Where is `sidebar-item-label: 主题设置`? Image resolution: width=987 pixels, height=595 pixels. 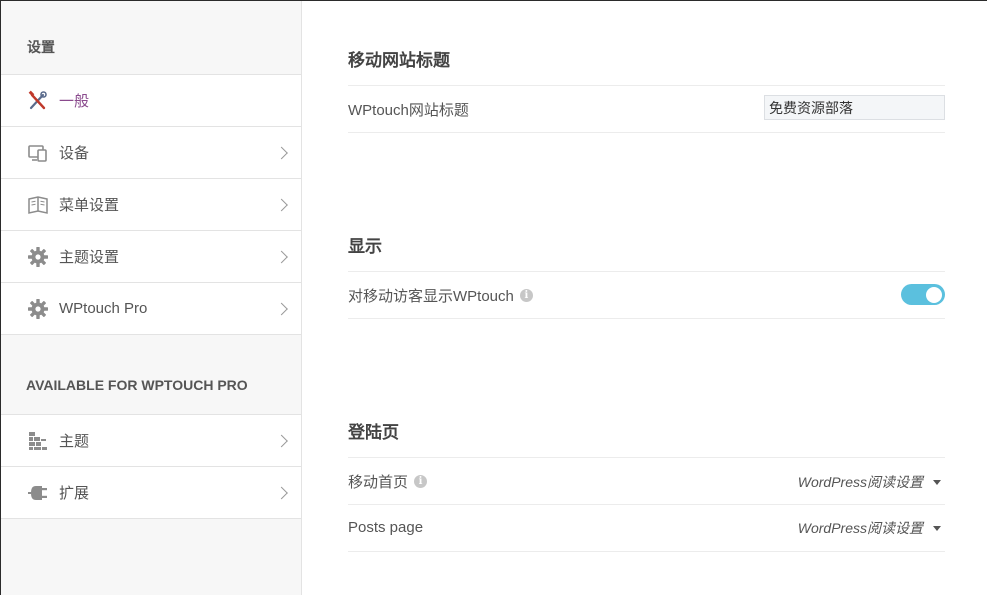
sidebar-item-label: 主题设置 is located at coordinates (89, 257).